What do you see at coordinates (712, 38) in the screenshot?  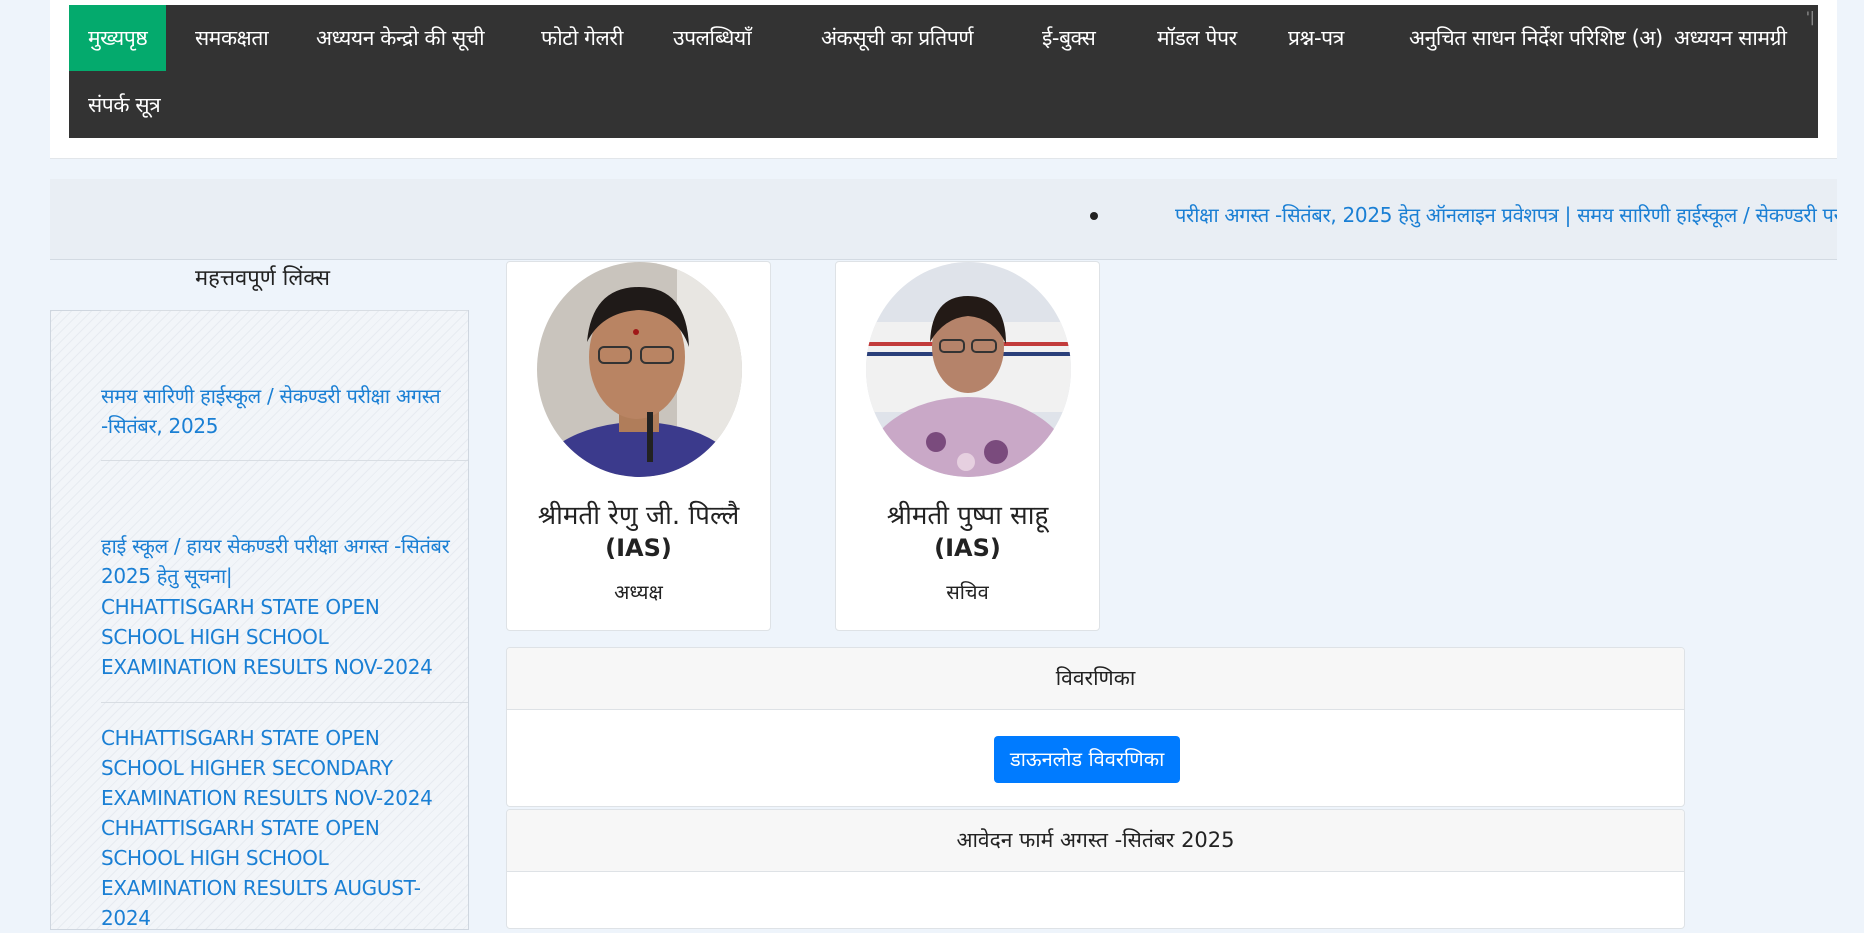 I see `nav-achievements: उपलब्धियाँ` at bounding box center [712, 38].